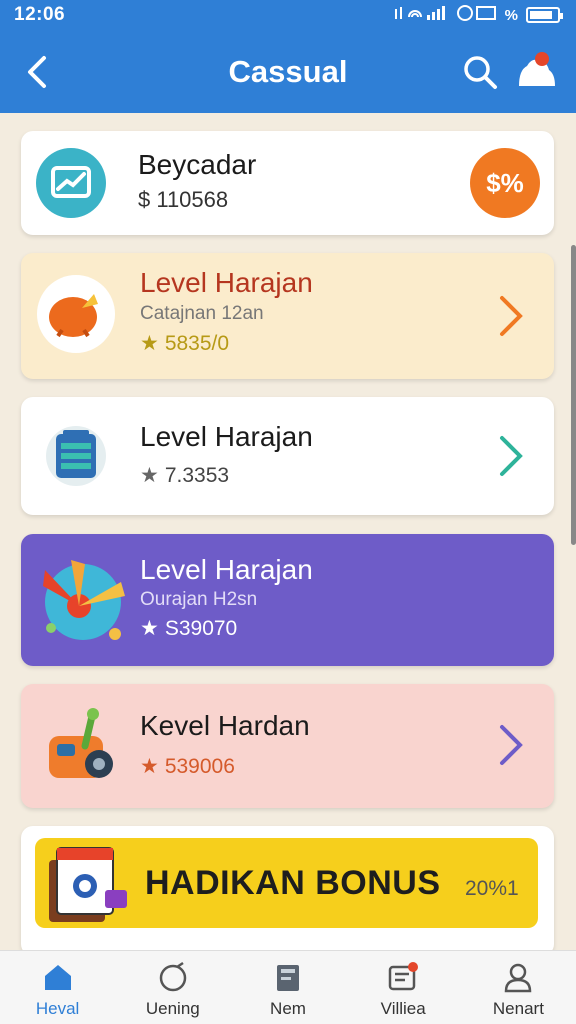 This screenshot has height=1024, width=576. I want to click on nav-item-uening: Uening, so click(172, 987).